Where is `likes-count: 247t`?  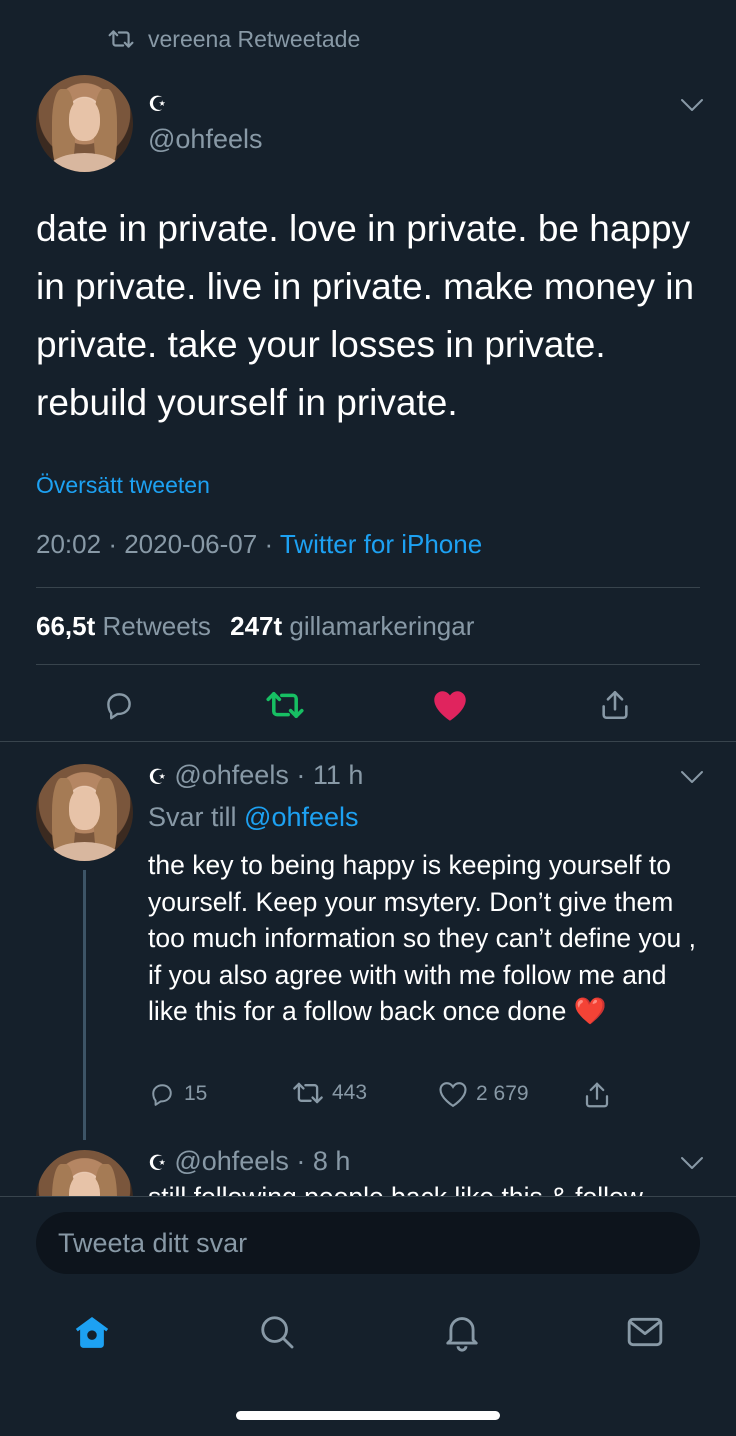 likes-count: 247t is located at coordinates (256, 626).